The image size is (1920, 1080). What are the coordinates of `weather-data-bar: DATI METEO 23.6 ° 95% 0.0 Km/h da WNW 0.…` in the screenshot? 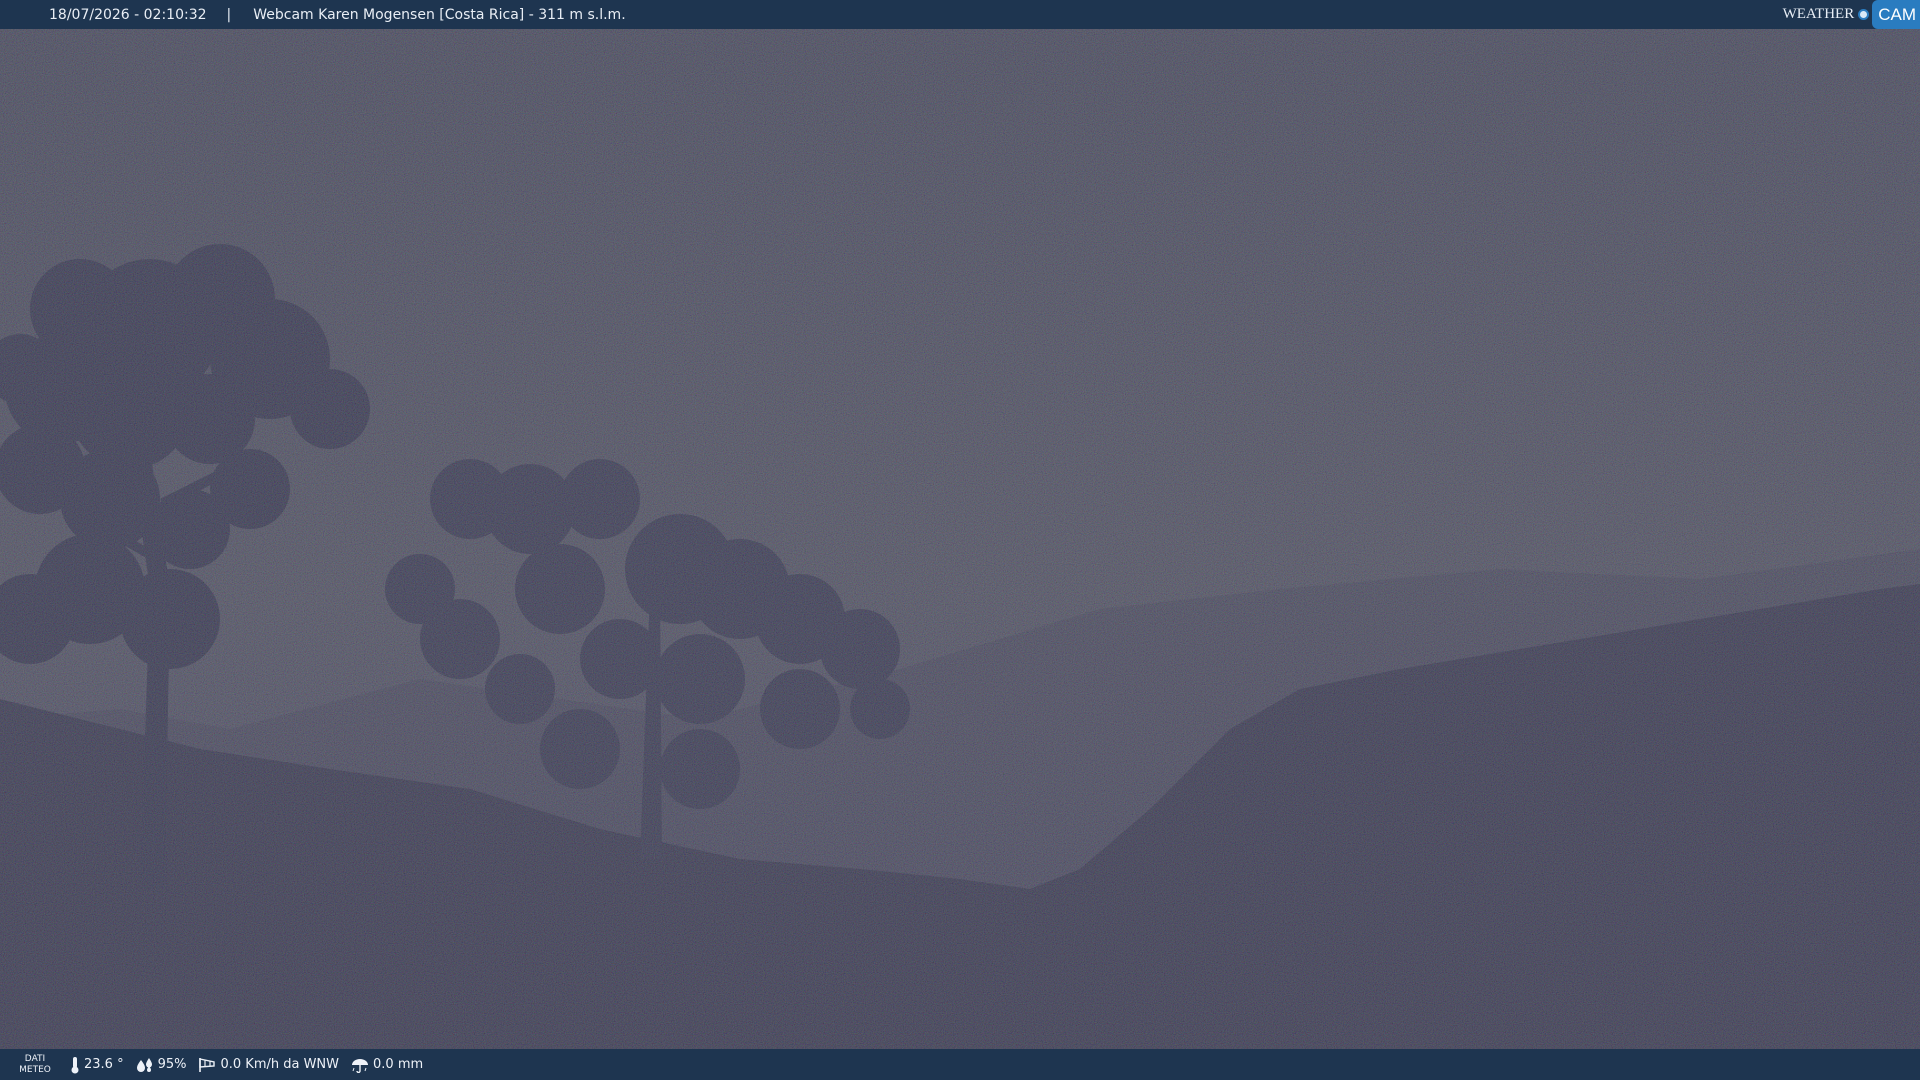 It's located at (960, 1064).